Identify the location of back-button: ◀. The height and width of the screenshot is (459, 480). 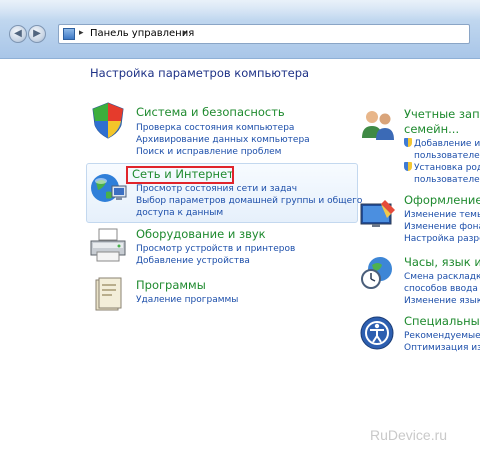
(18, 34).